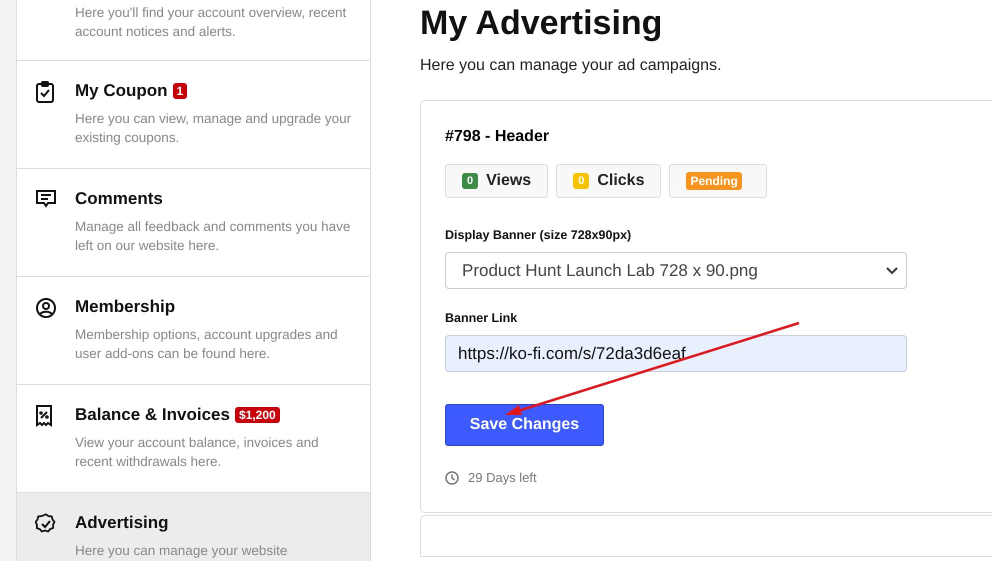 This screenshot has width=992, height=561. I want to click on sidebar-item: Membership Membership options, account upgrades and user add-ons can be found here., so click(193, 331).